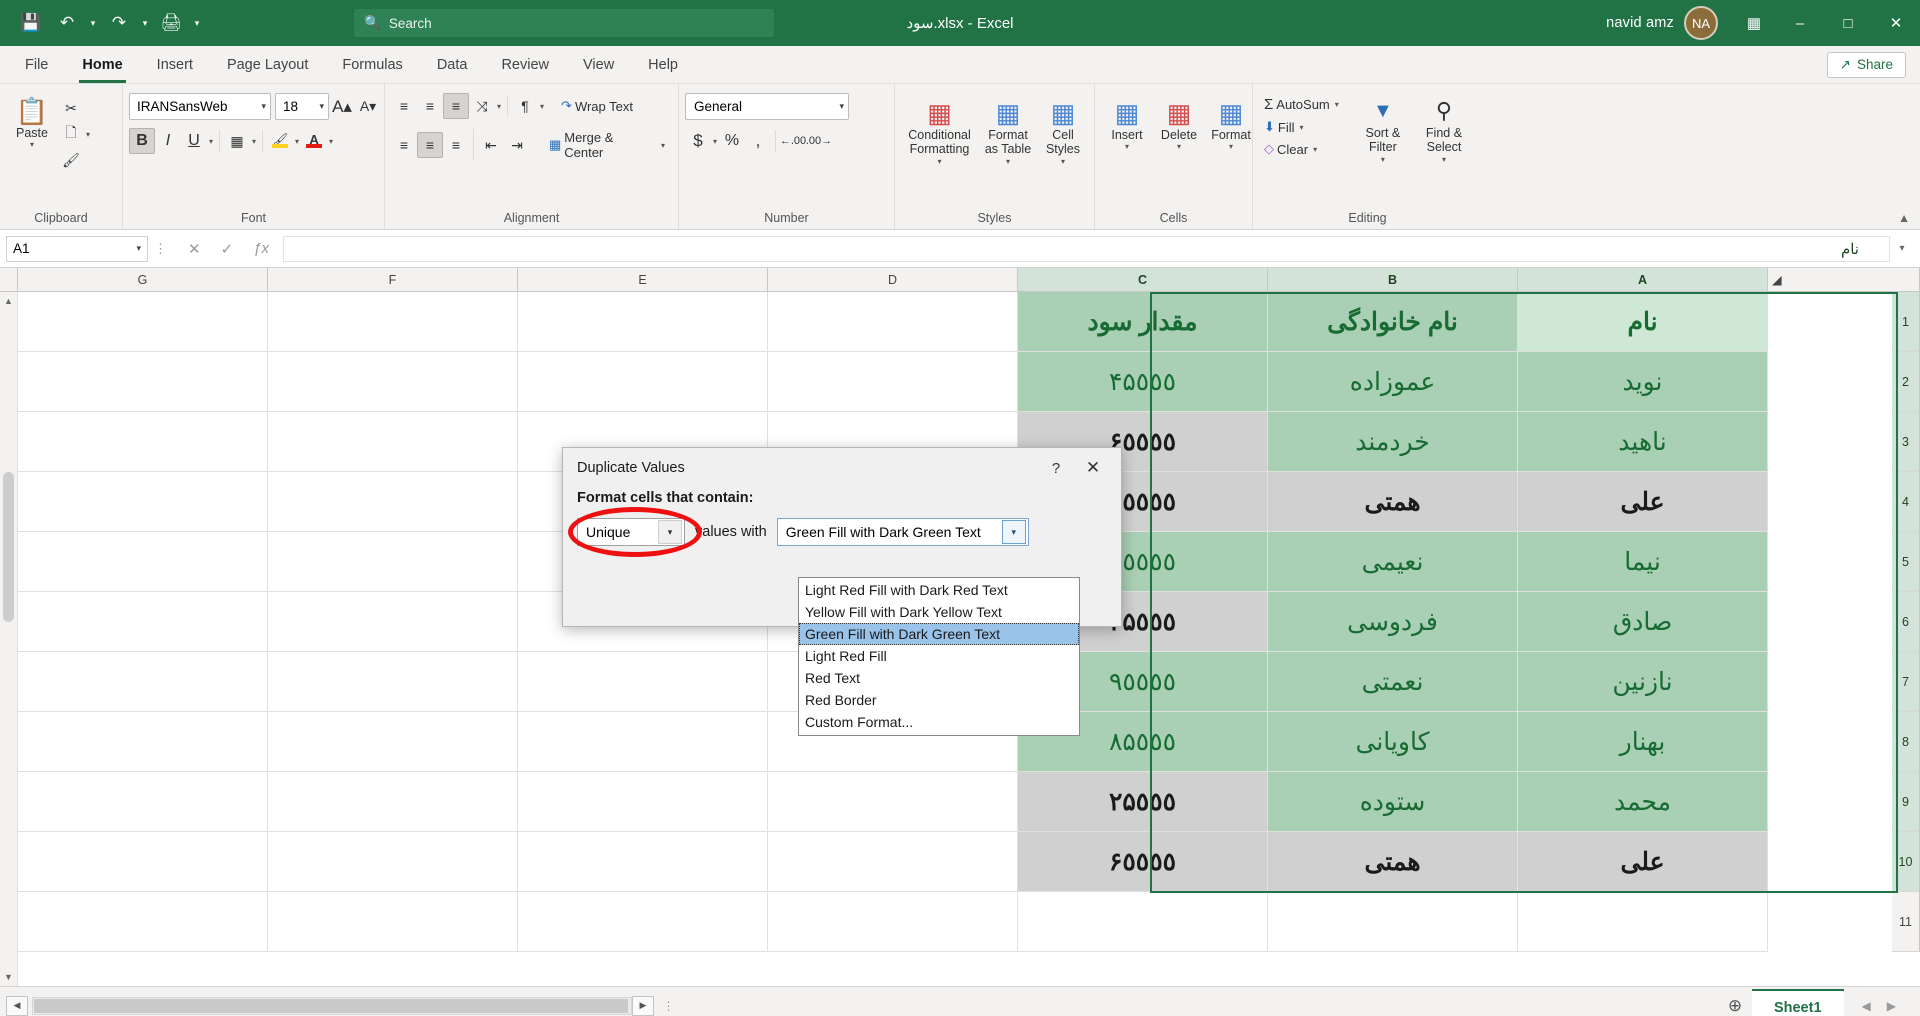 The width and height of the screenshot is (1920, 1016). Describe the element at coordinates (939, 634) in the screenshot. I see `format-option-green-fill-dark-green-text: Green Fill with Dark Green Text` at that location.